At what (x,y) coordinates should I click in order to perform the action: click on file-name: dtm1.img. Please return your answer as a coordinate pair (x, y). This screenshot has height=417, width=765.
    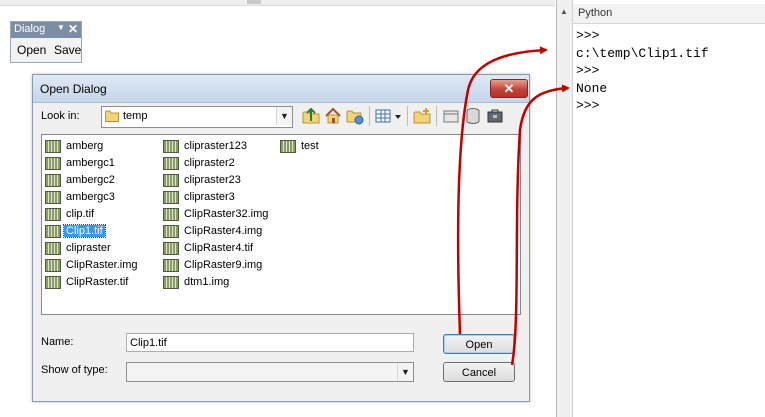
    Looking at the image, I should click on (207, 282).